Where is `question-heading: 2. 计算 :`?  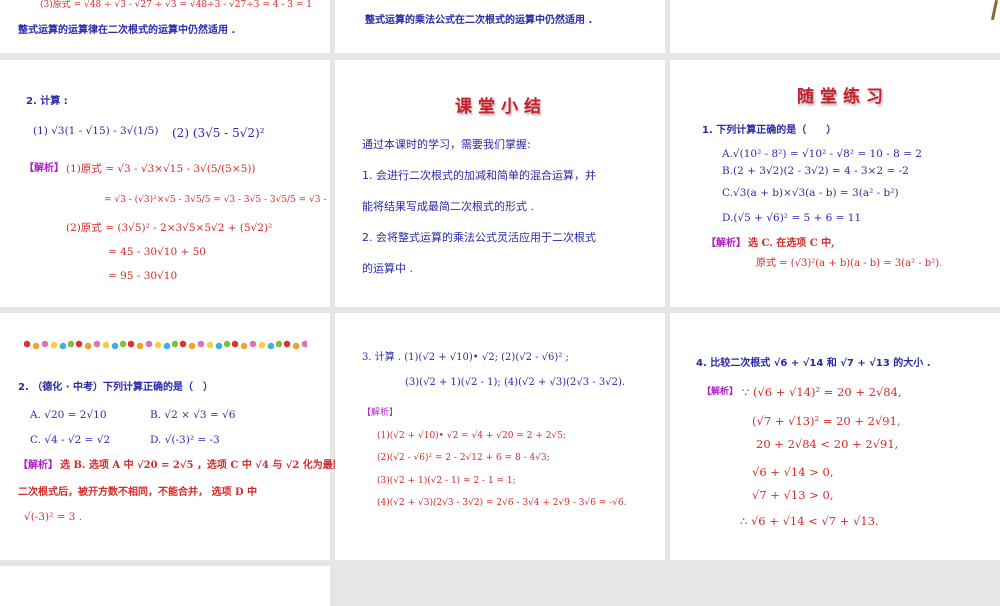 question-heading: 2. 计算 : is located at coordinates (47, 101).